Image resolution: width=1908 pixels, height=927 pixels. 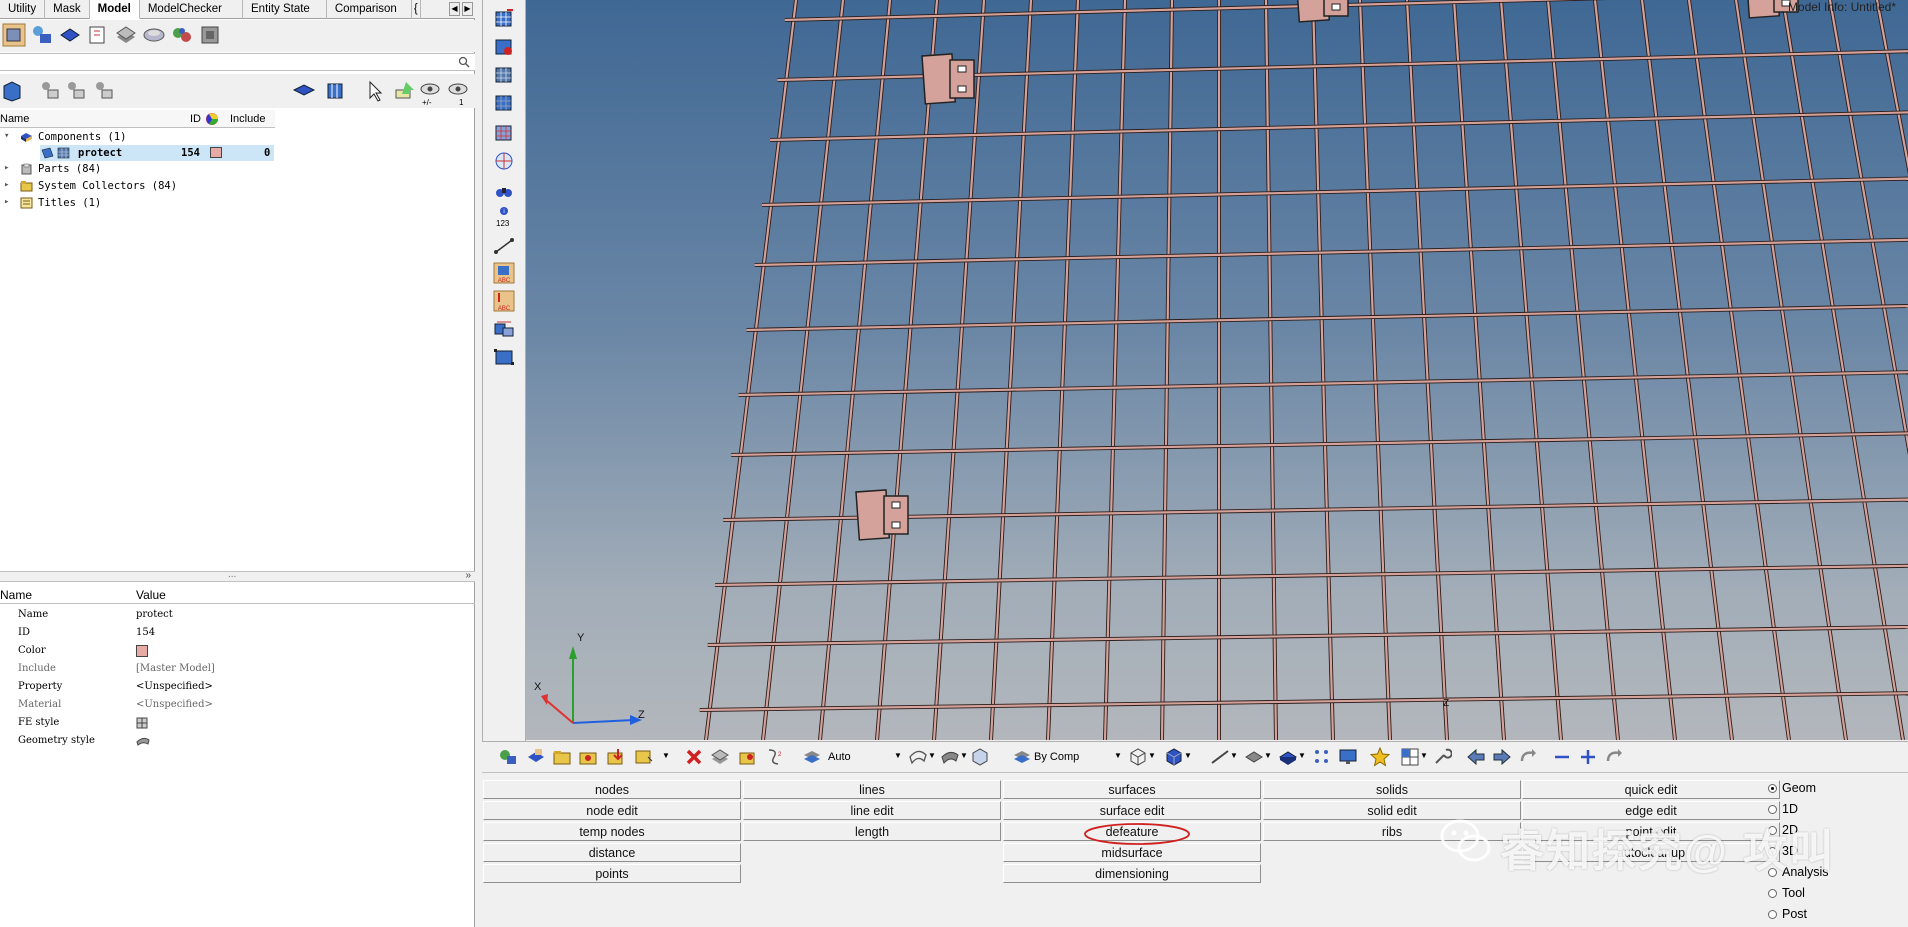 What do you see at coordinates (504, 245) in the screenshot?
I see `measure-distance-icon` at bounding box center [504, 245].